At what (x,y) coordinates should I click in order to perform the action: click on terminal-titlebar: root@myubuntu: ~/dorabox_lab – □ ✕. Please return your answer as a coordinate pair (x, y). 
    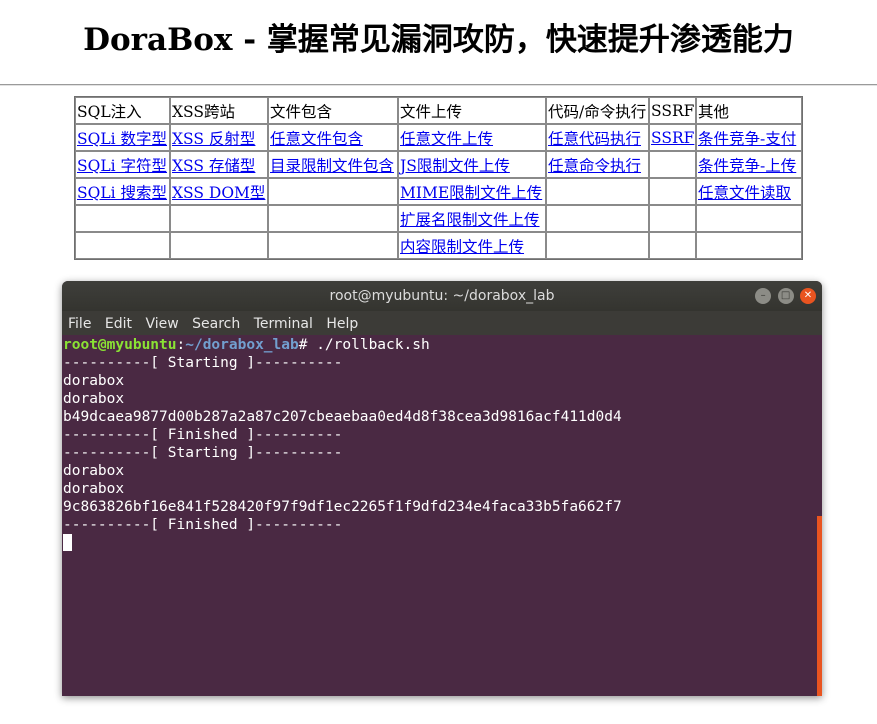
    Looking at the image, I should click on (442, 296).